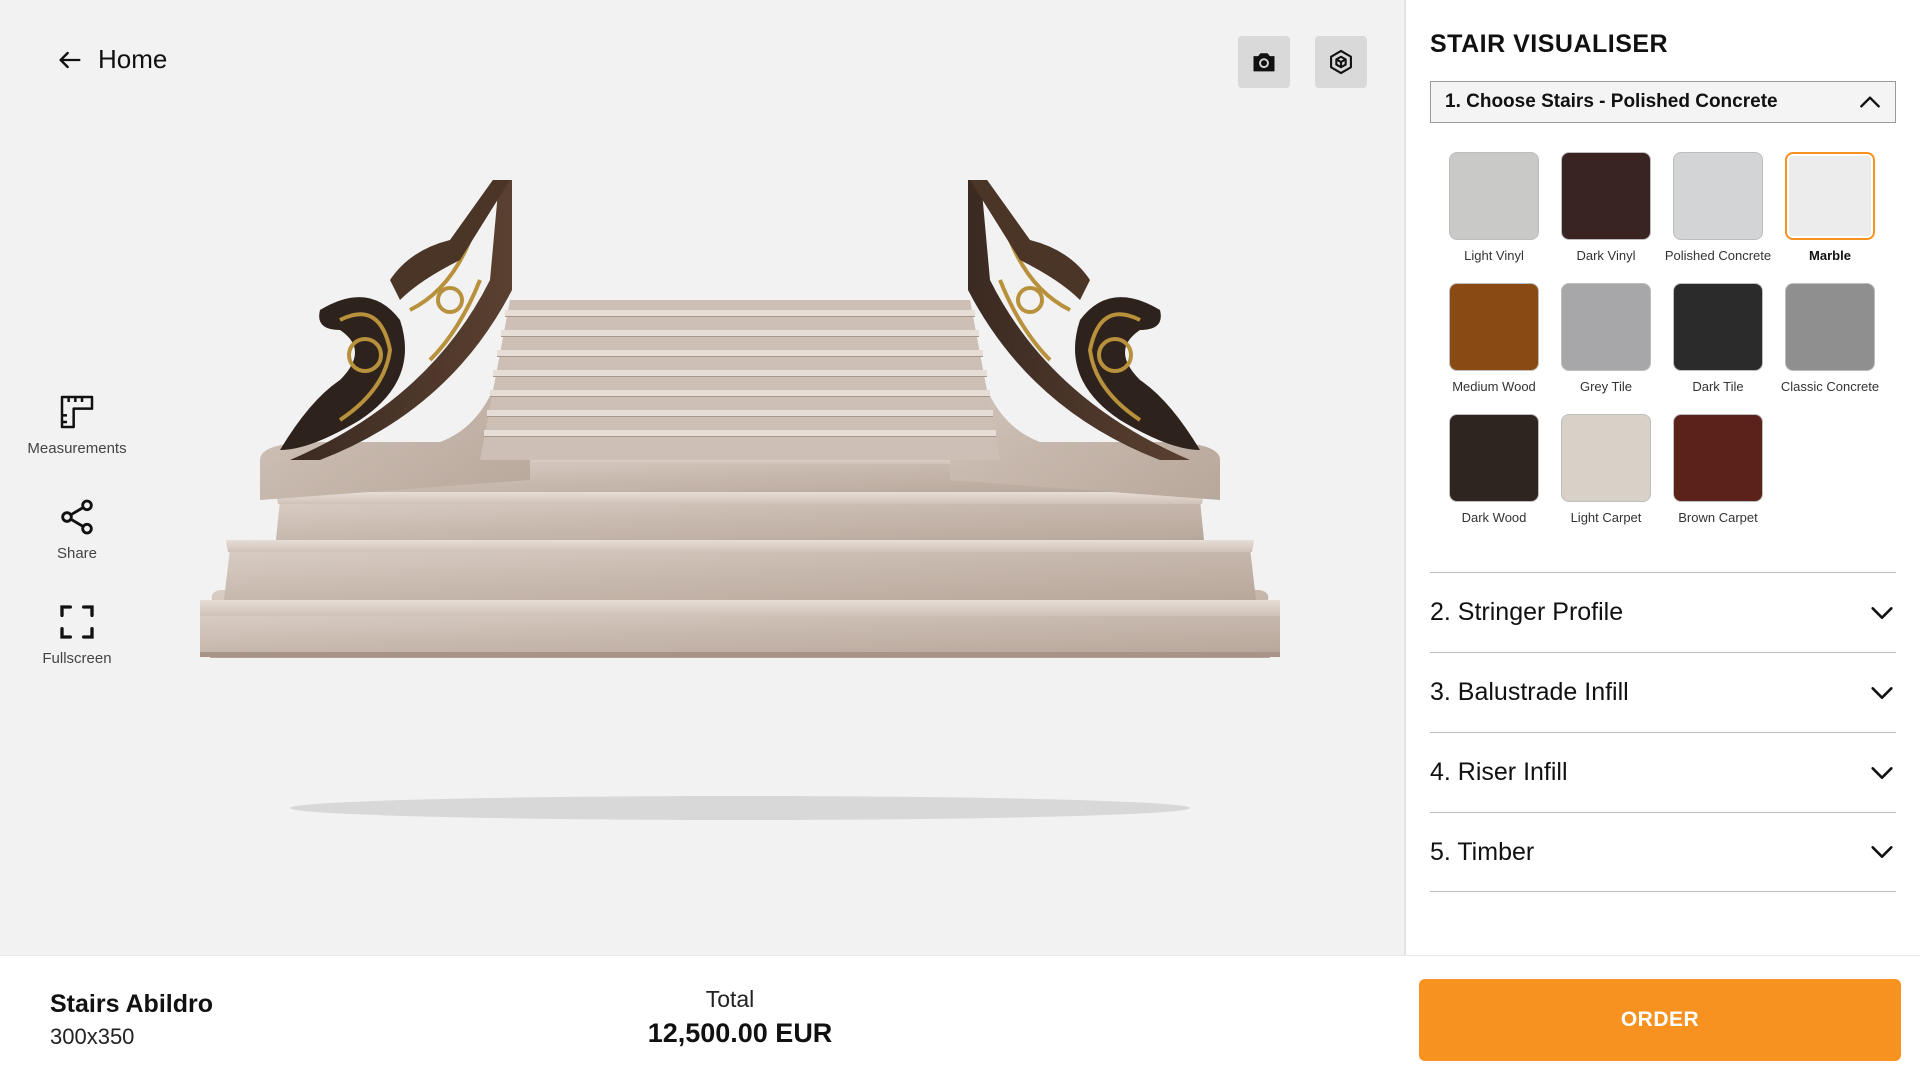 This screenshot has width=1920, height=1080. I want to click on swatch-classic-concrete: Classic Concrete, so click(1830, 338).